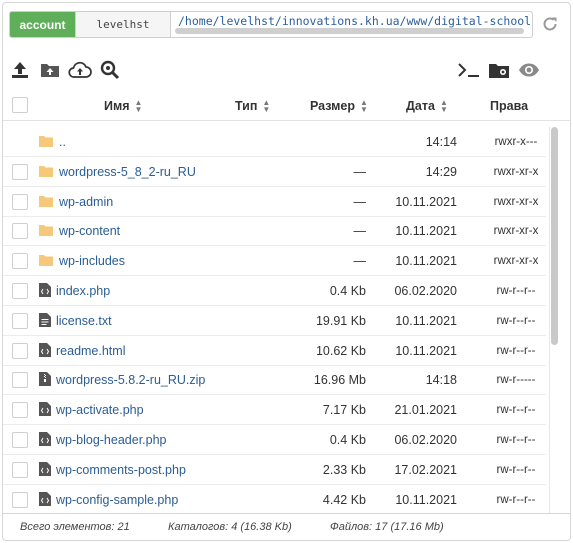 The height and width of the screenshot is (543, 573). I want to click on column-date-label: Дата, so click(420, 106).